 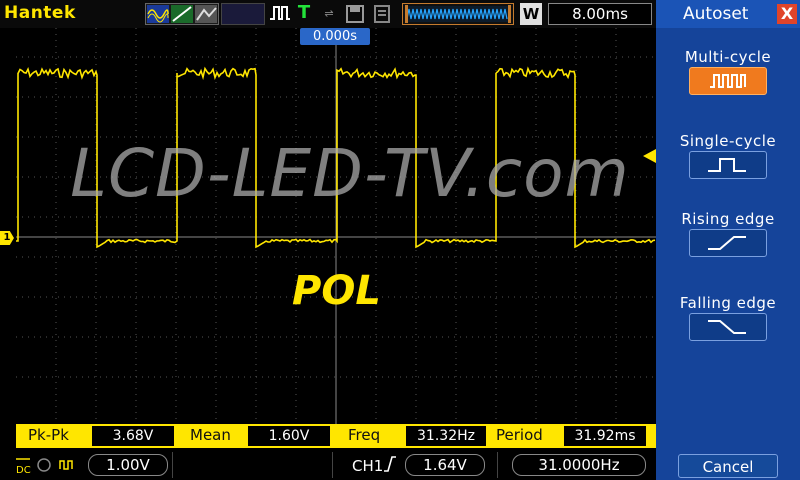 I want to click on channel-status-box, so click(x=243, y=14).